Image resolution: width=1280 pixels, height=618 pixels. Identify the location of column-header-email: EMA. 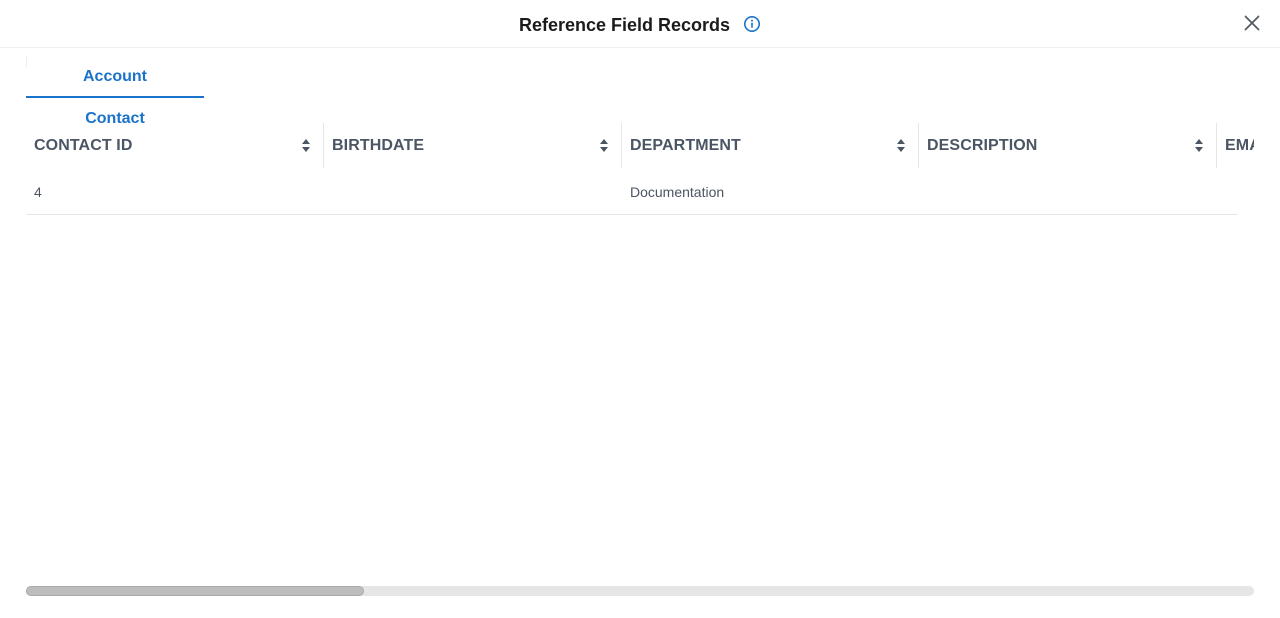
(1235, 145).